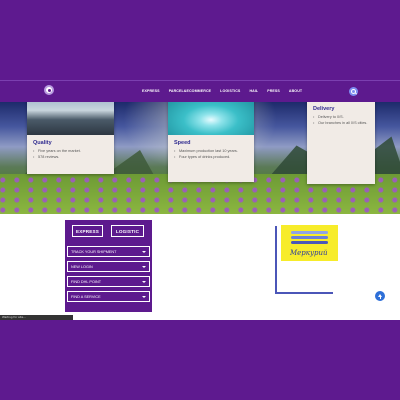 The image size is (400, 400). What do you see at coordinates (127, 231) in the screenshot?
I see `tab-logistic: LOGISTIC` at bounding box center [127, 231].